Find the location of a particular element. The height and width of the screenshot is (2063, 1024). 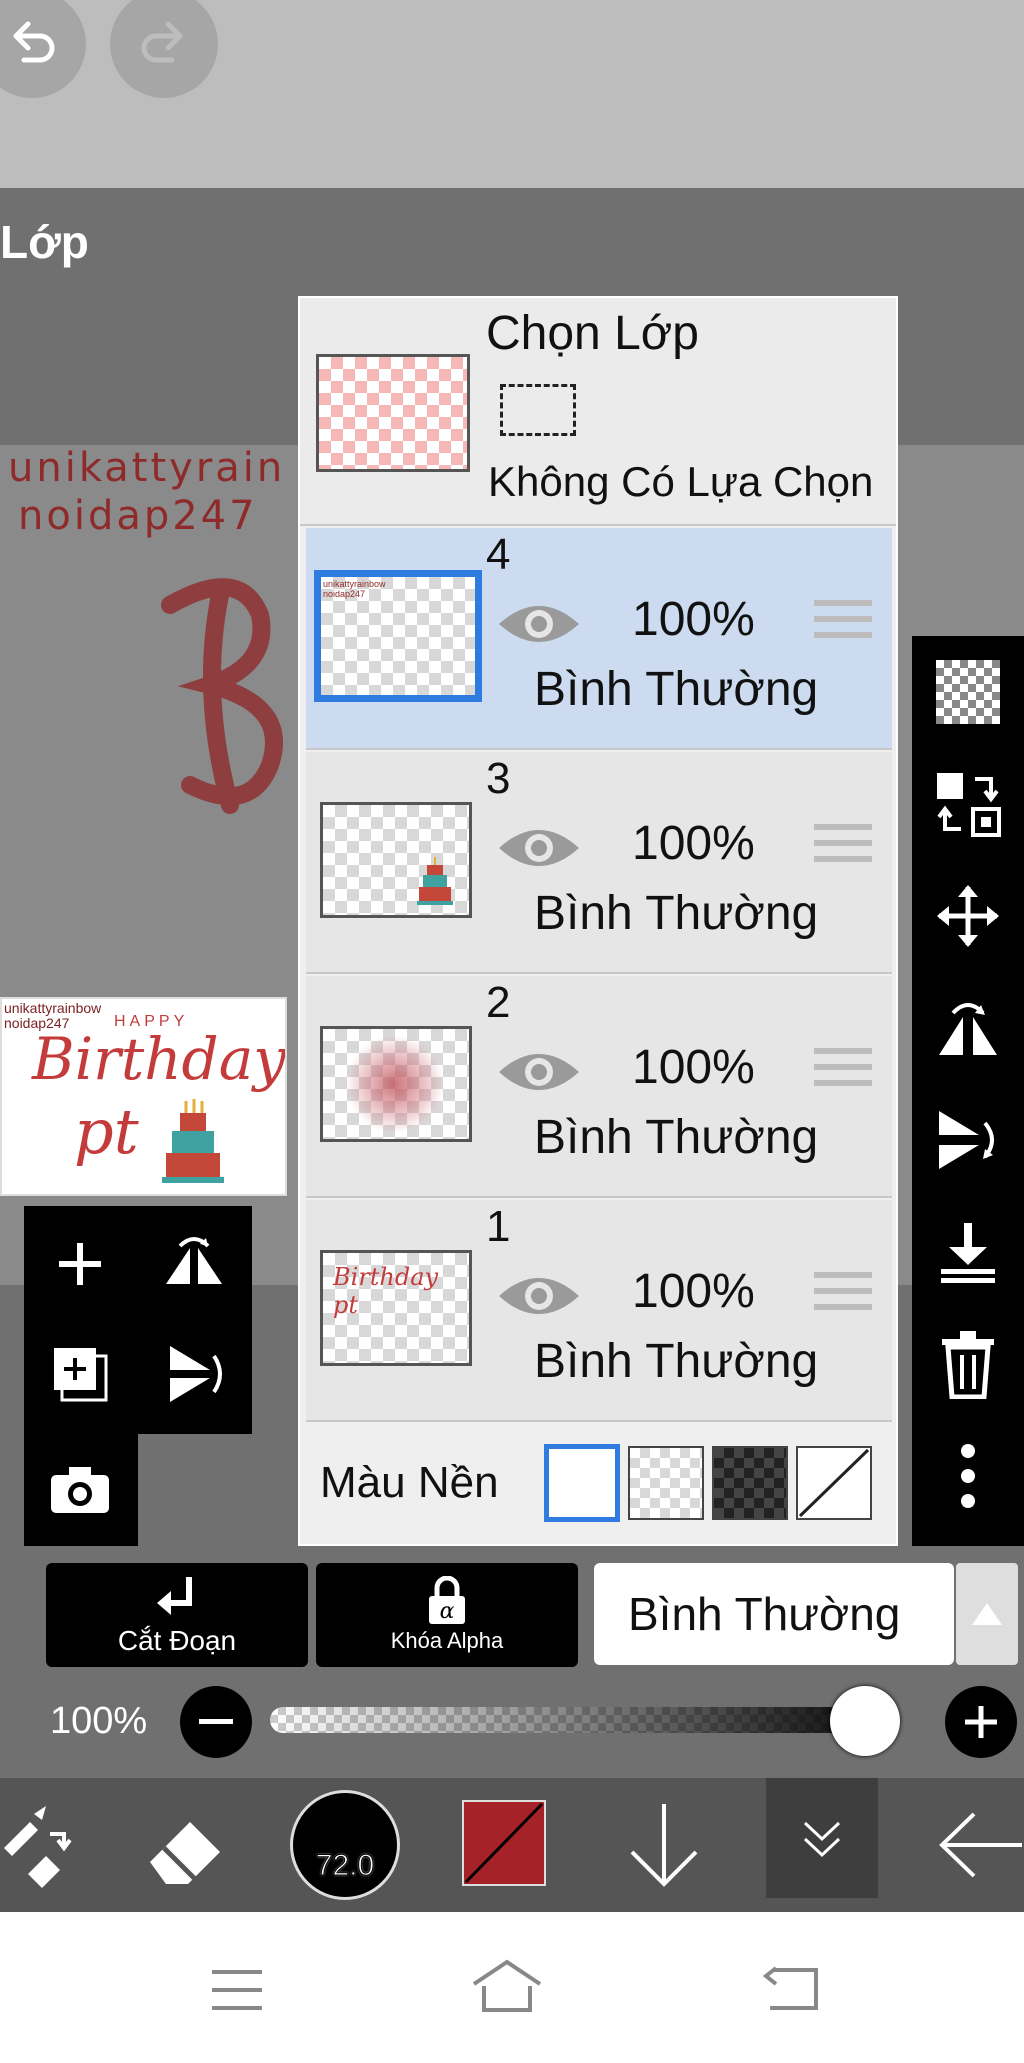

canvas-watermark-line1: unikattyrain is located at coordinates (147, 468).